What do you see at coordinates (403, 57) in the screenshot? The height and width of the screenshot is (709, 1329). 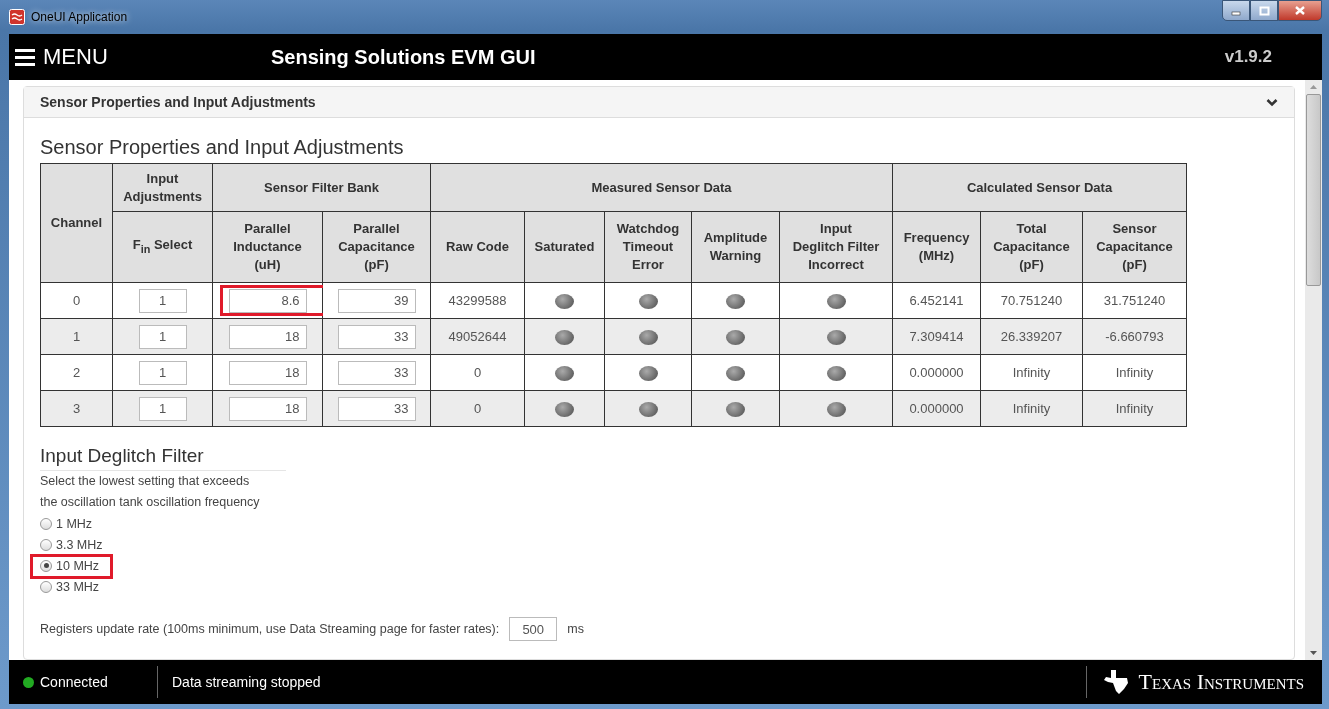 I see `app-title: Sensing Solutions EVM GUI` at bounding box center [403, 57].